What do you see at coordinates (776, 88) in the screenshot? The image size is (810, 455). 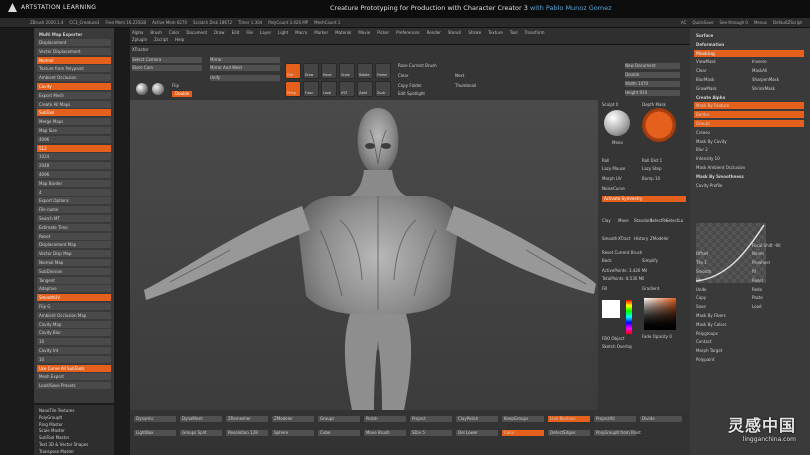 I see `right-panel-item: ShrinkMask` at bounding box center [776, 88].